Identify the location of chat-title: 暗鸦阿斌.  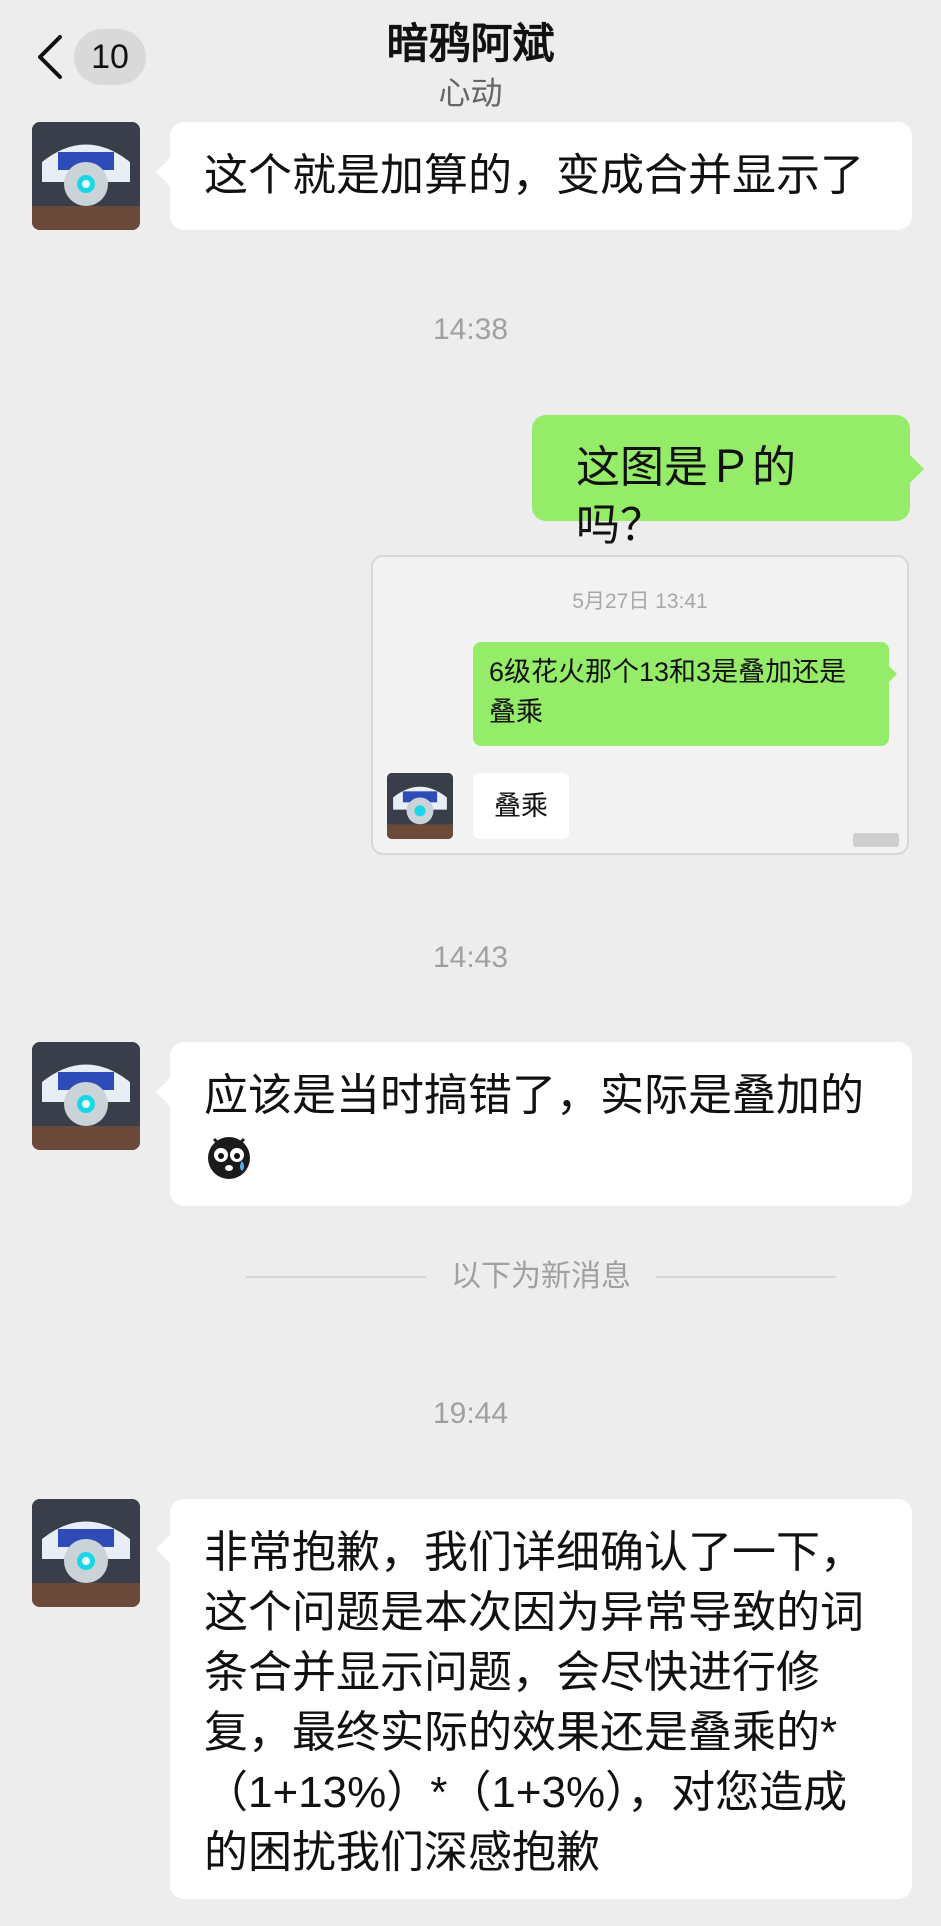
(470, 43).